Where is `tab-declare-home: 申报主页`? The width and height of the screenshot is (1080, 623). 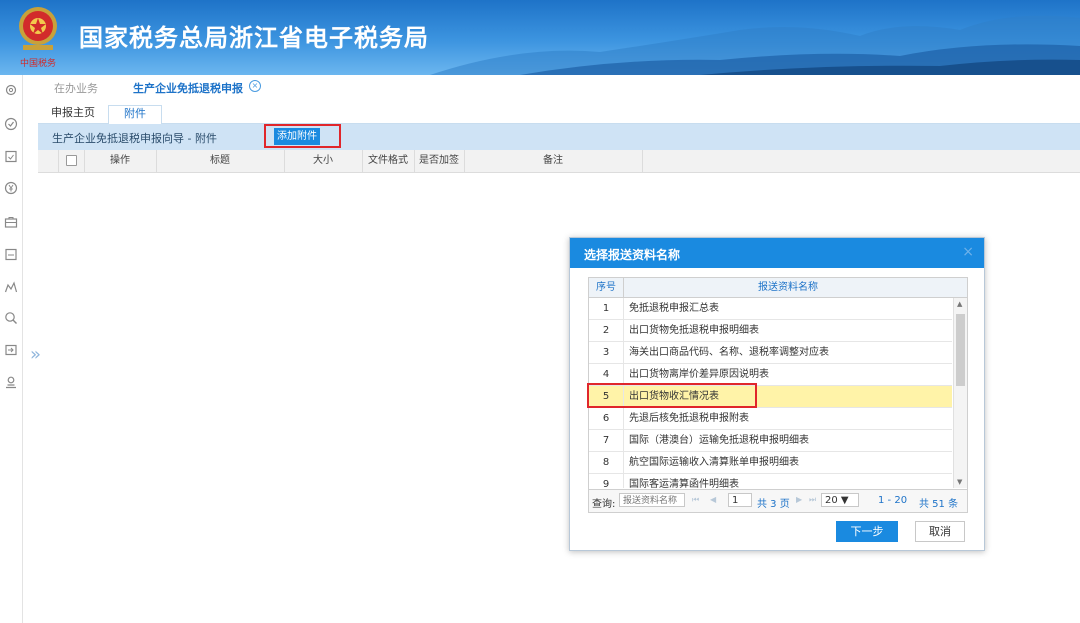 tab-declare-home: 申报主页 is located at coordinates (73, 112).